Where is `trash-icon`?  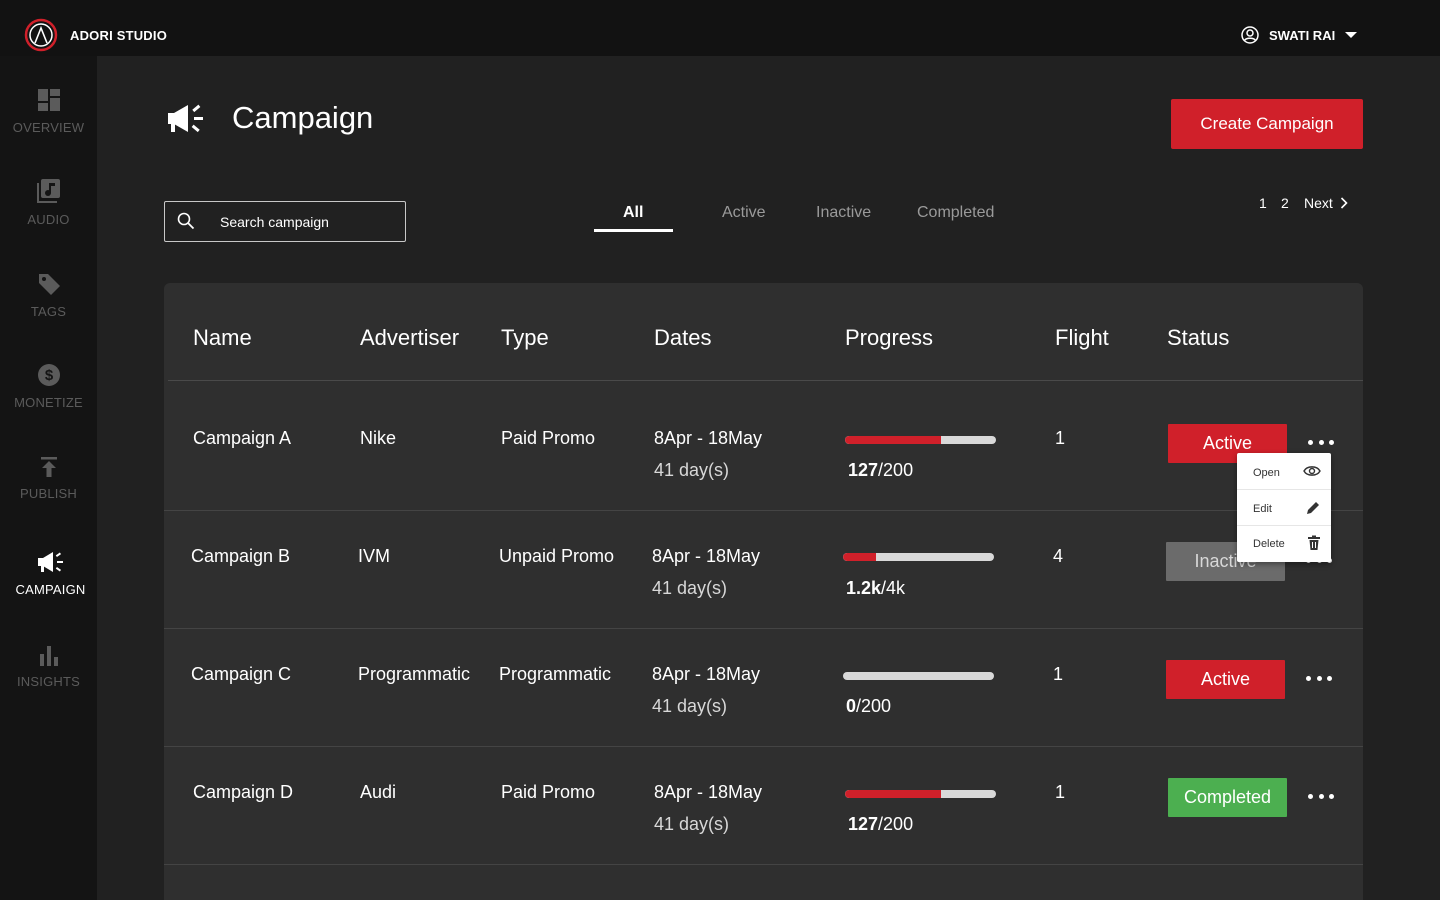 trash-icon is located at coordinates (1314, 542).